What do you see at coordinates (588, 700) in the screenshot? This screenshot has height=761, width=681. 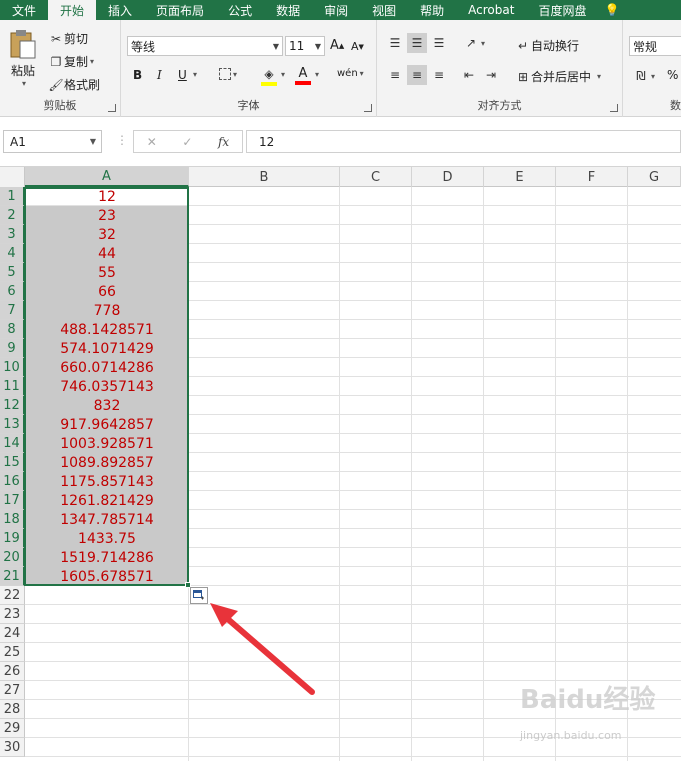 I see `baidu-watermark: Baidu经验` at bounding box center [588, 700].